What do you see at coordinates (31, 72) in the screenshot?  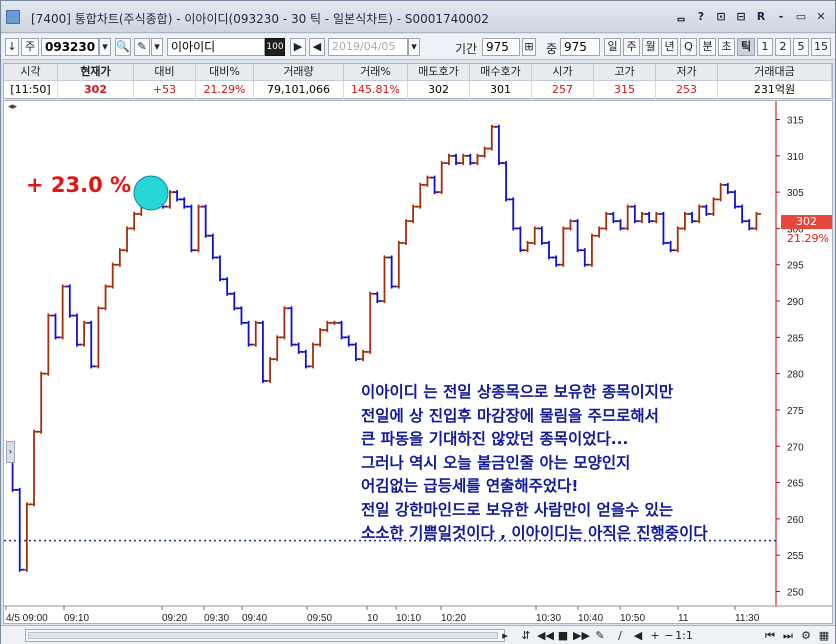 I see `col-header-time: 시각` at bounding box center [31, 72].